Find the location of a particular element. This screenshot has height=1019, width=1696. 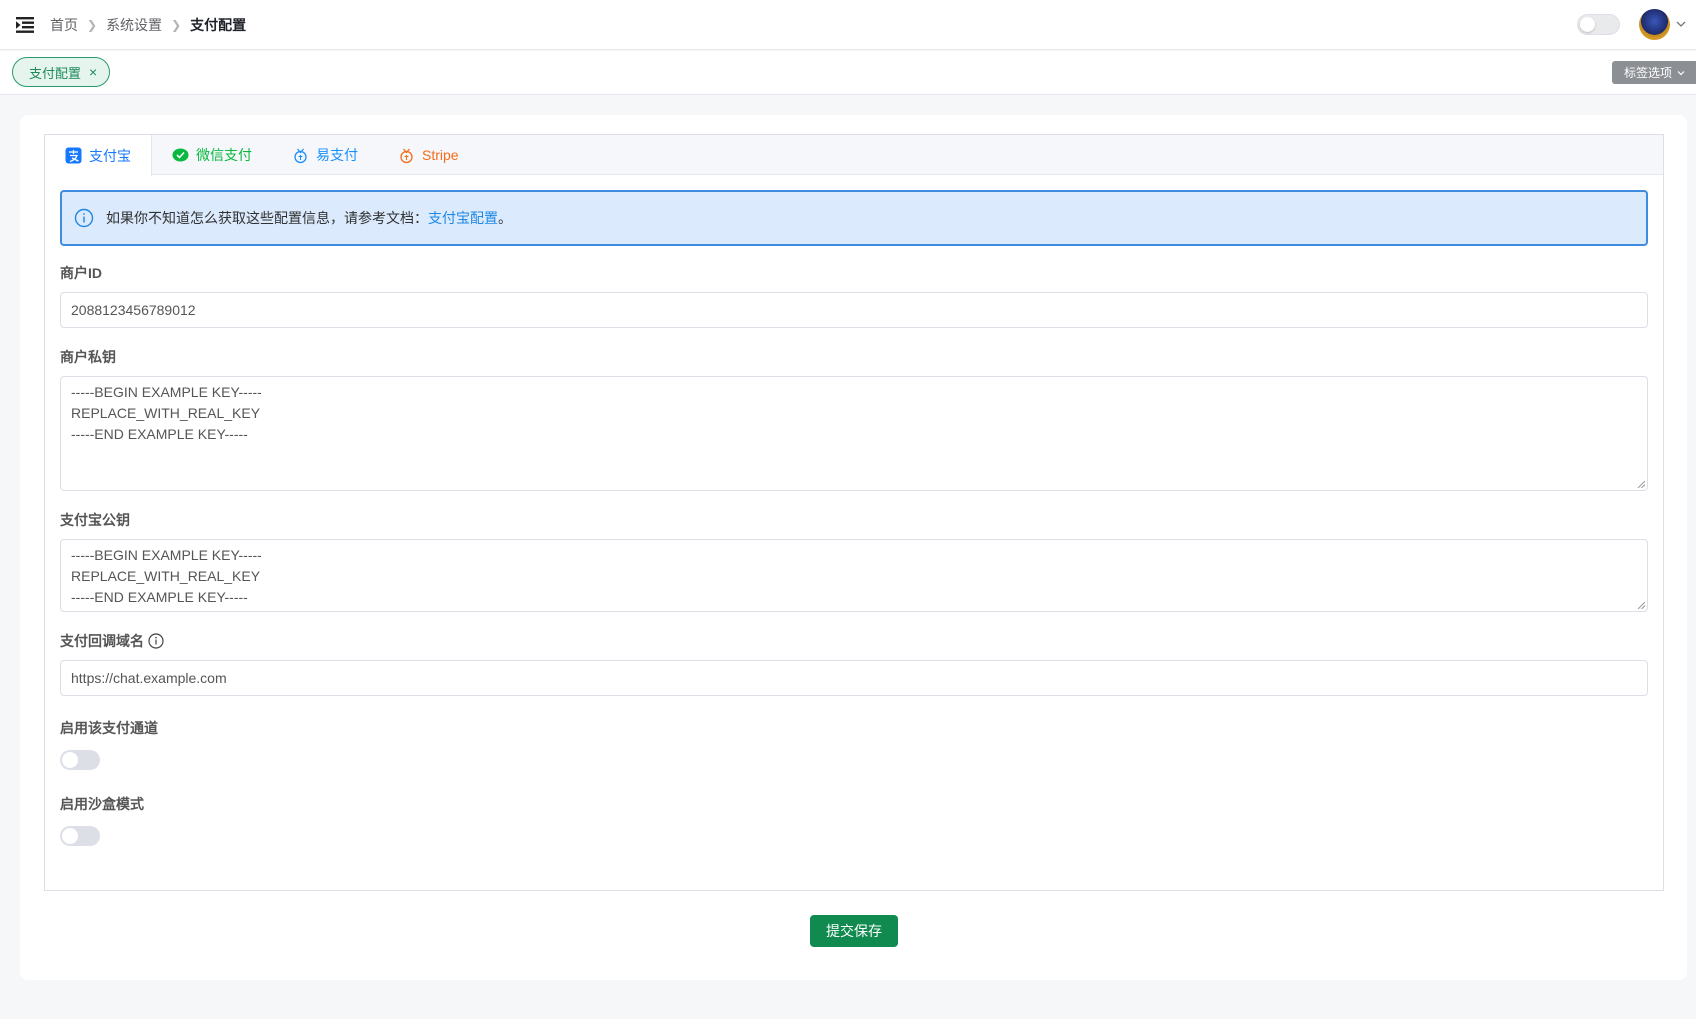

merchant-id-input: 2088123456789012 is located at coordinates (854, 310).